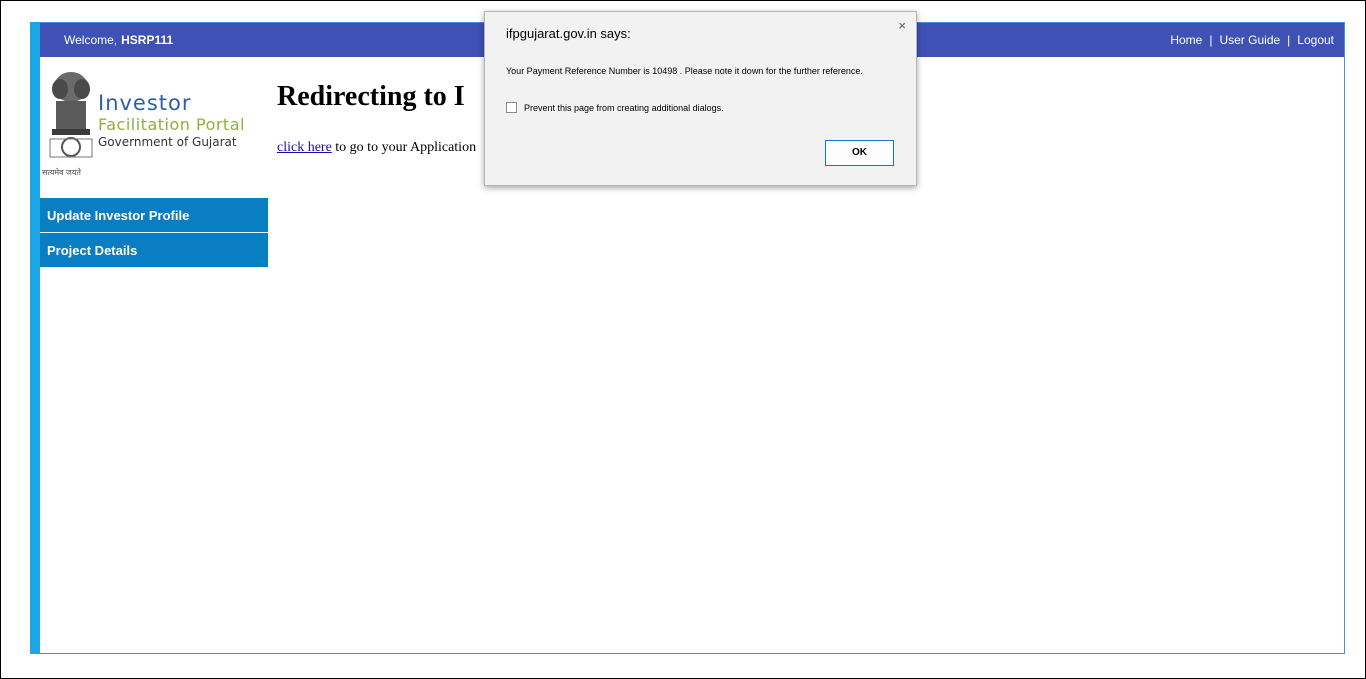  I want to click on redirect-line: click here to go to your Application, so click(376, 148).